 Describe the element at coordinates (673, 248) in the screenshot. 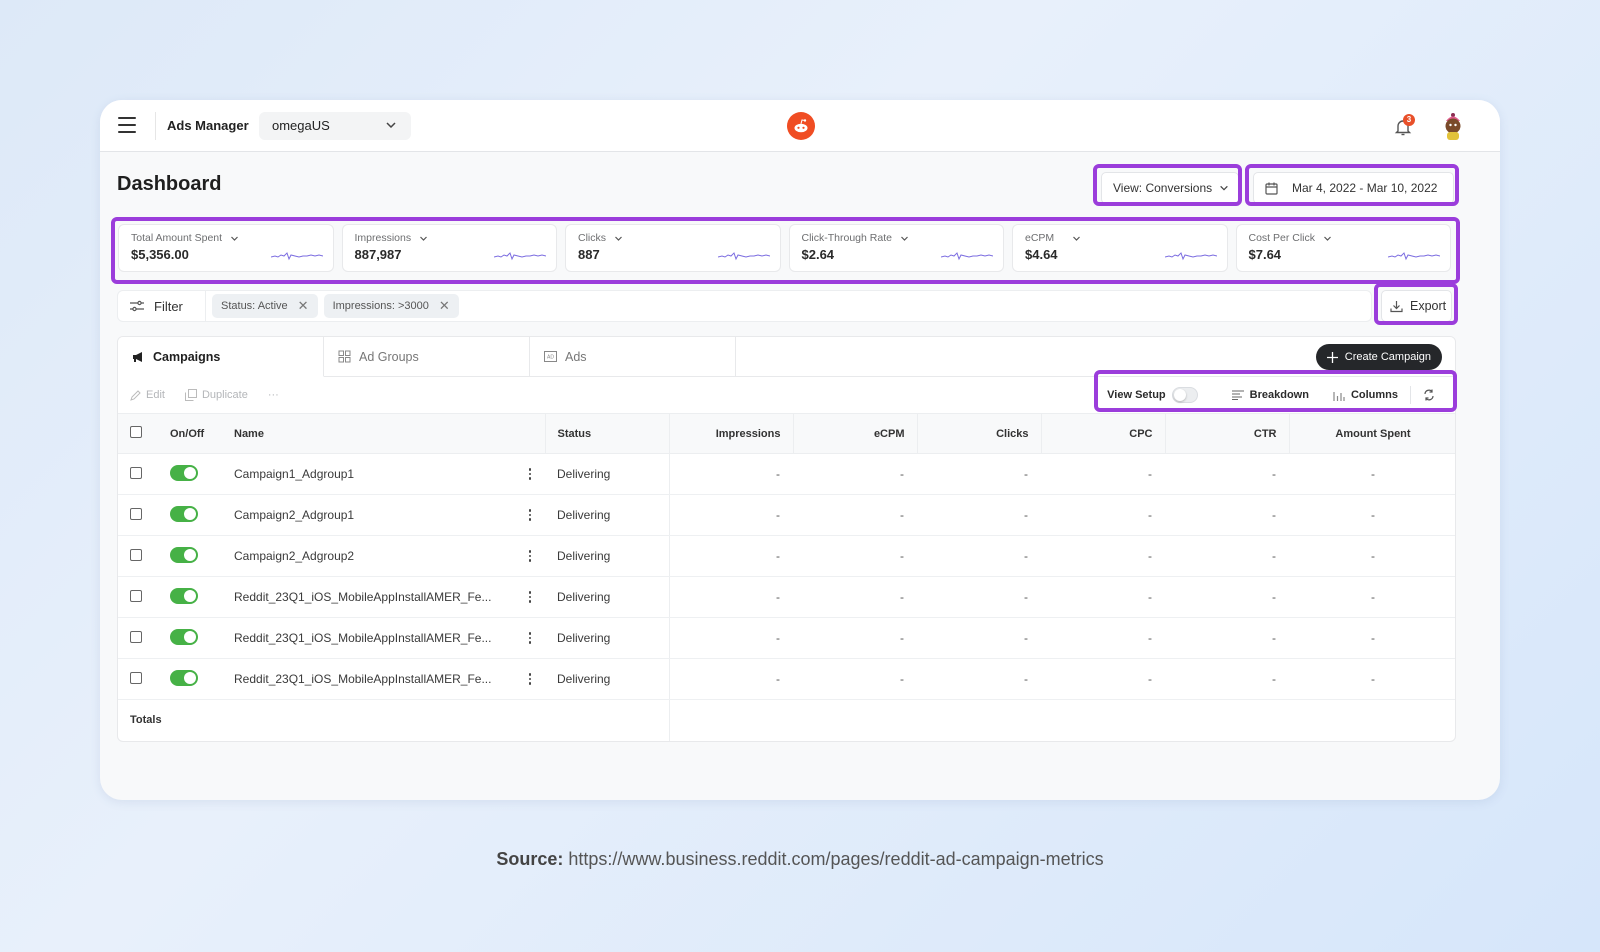

I see `metric-card-clicks: Clicks 887` at that location.